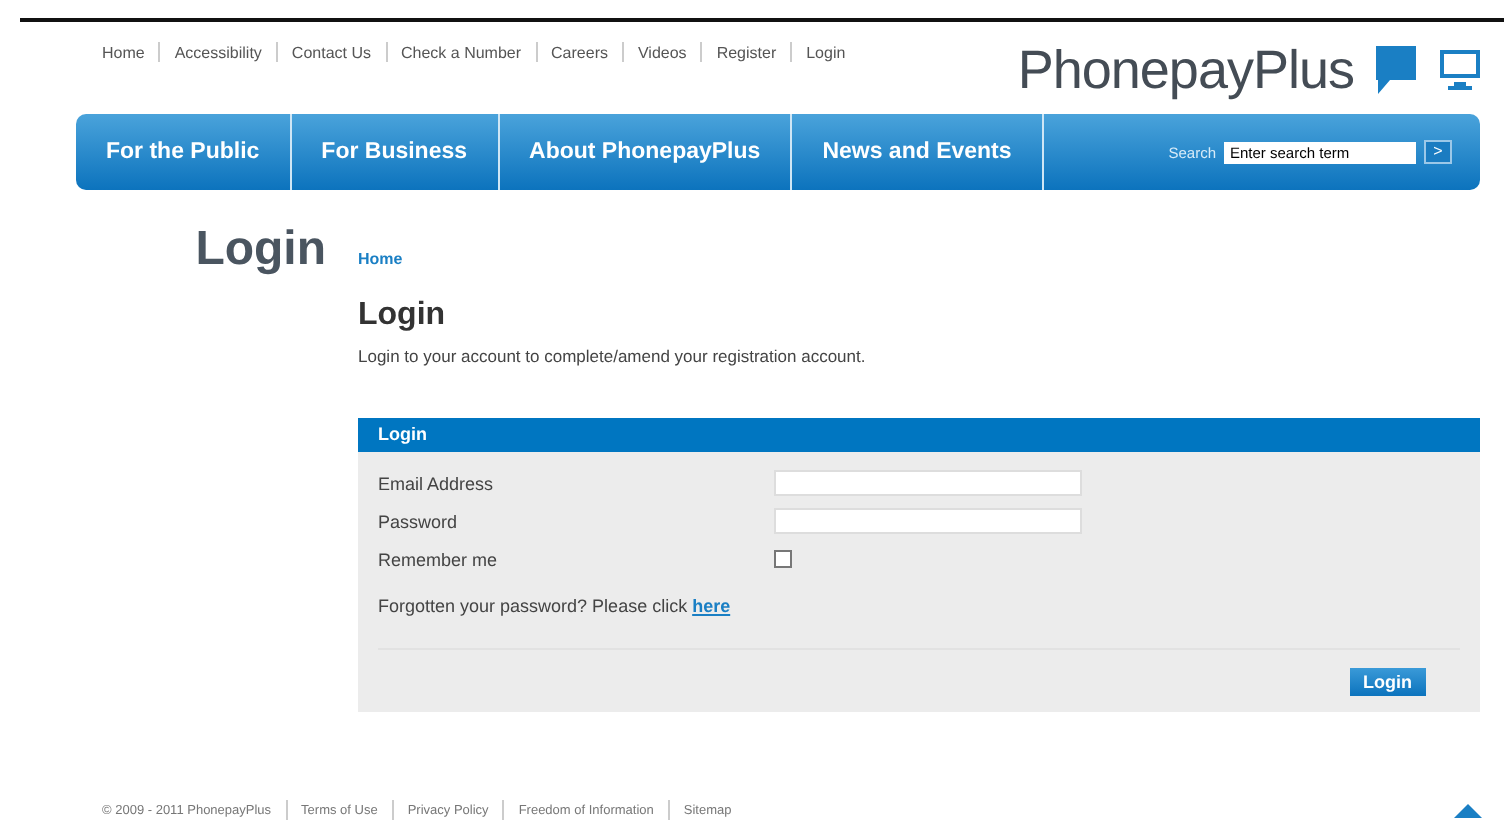  Describe the element at coordinates (380, 259) in the screenshot. I see `breadcrumb-link: Home` at that location.